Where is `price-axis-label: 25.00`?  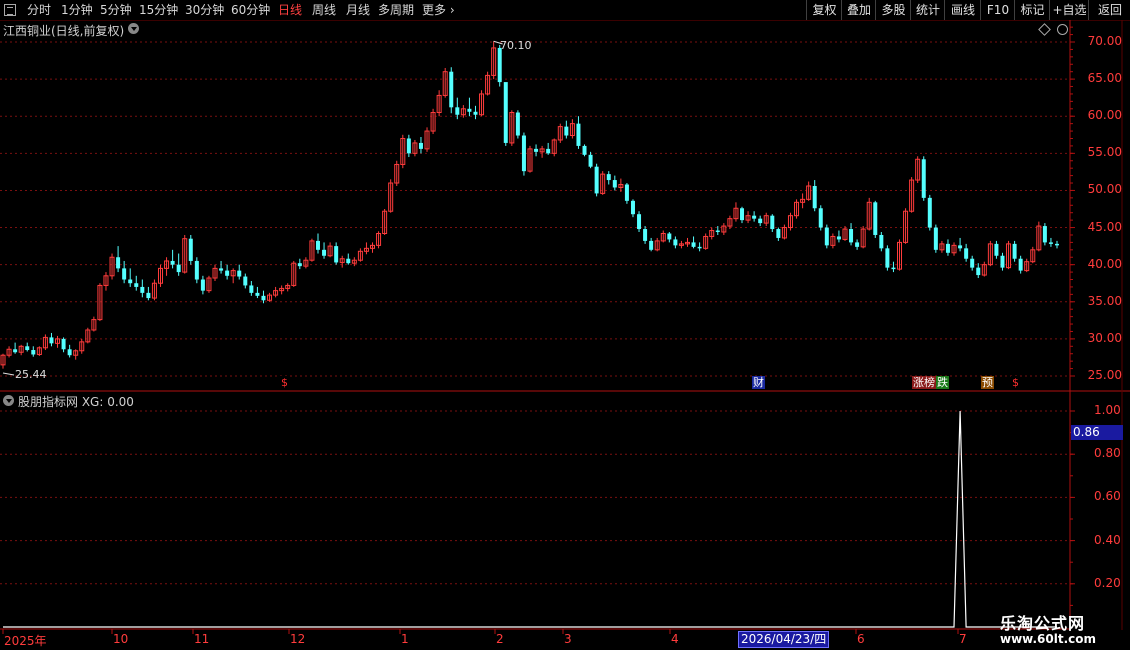 price-axis-label: 25.00 is located at coordinates (1104, 375).